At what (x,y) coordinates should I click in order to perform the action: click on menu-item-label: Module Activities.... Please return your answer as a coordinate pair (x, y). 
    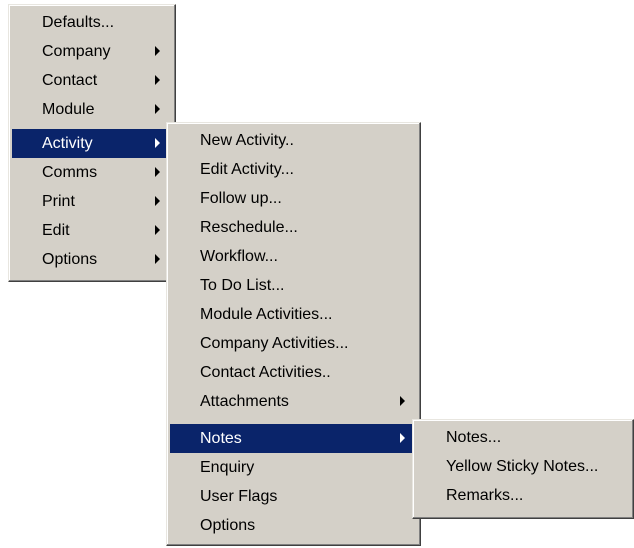
    Looking at the image, I should click on (266, 314).